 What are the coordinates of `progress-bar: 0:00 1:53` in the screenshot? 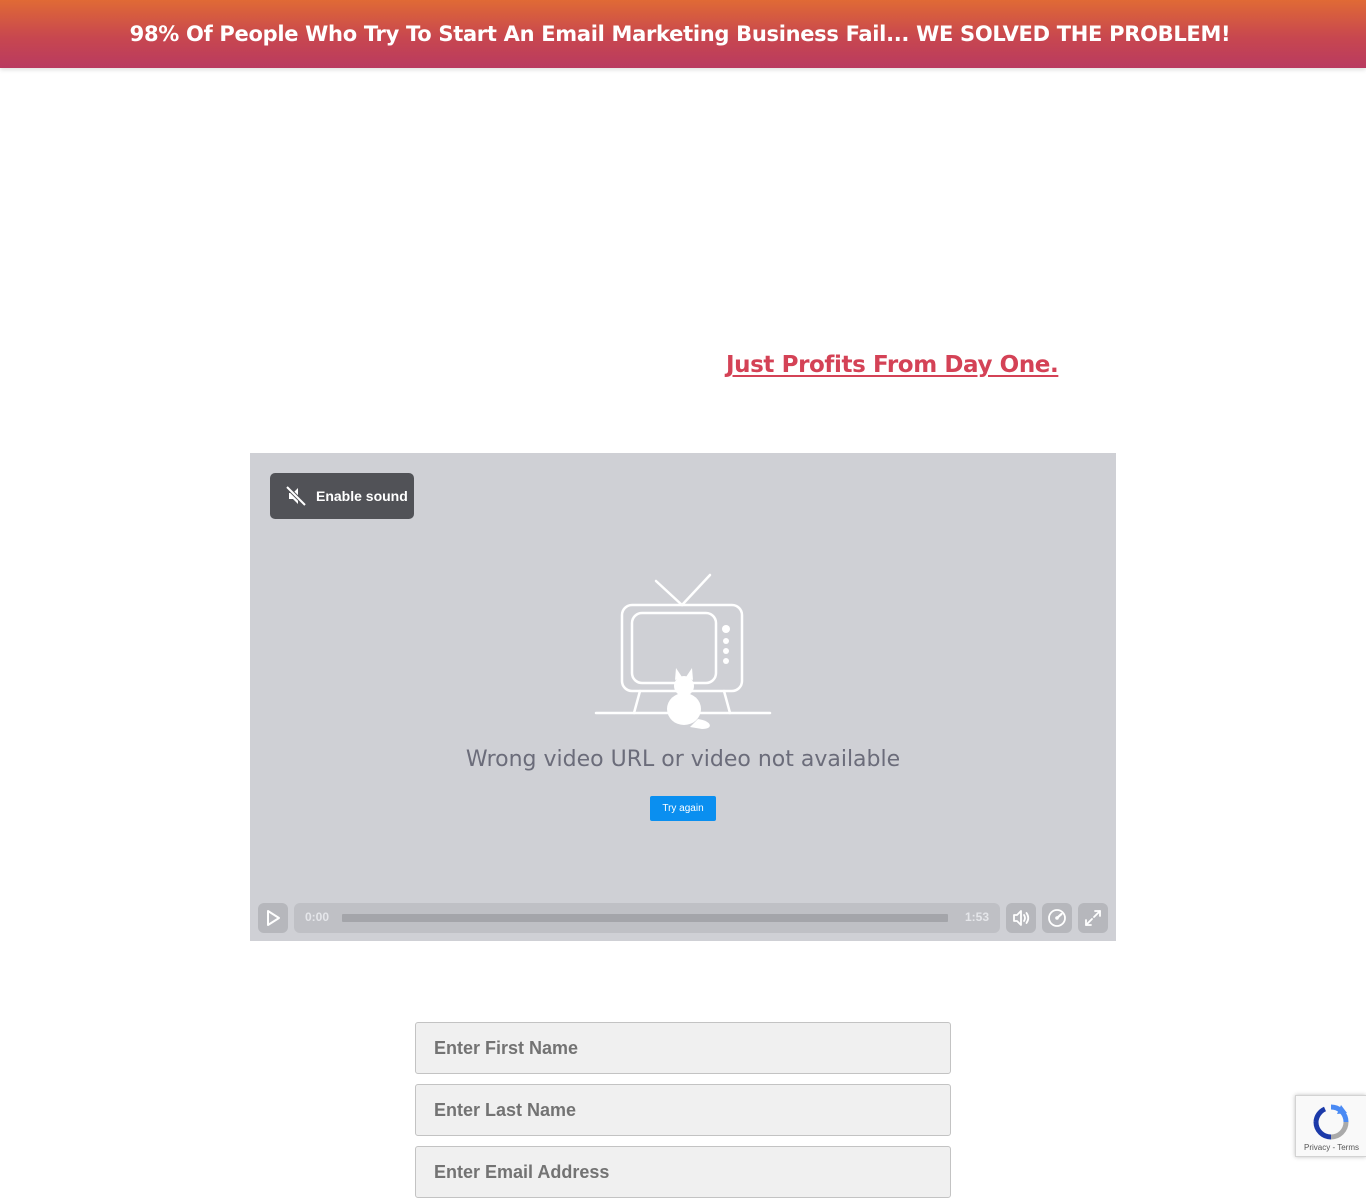 It's located at (647, 918).